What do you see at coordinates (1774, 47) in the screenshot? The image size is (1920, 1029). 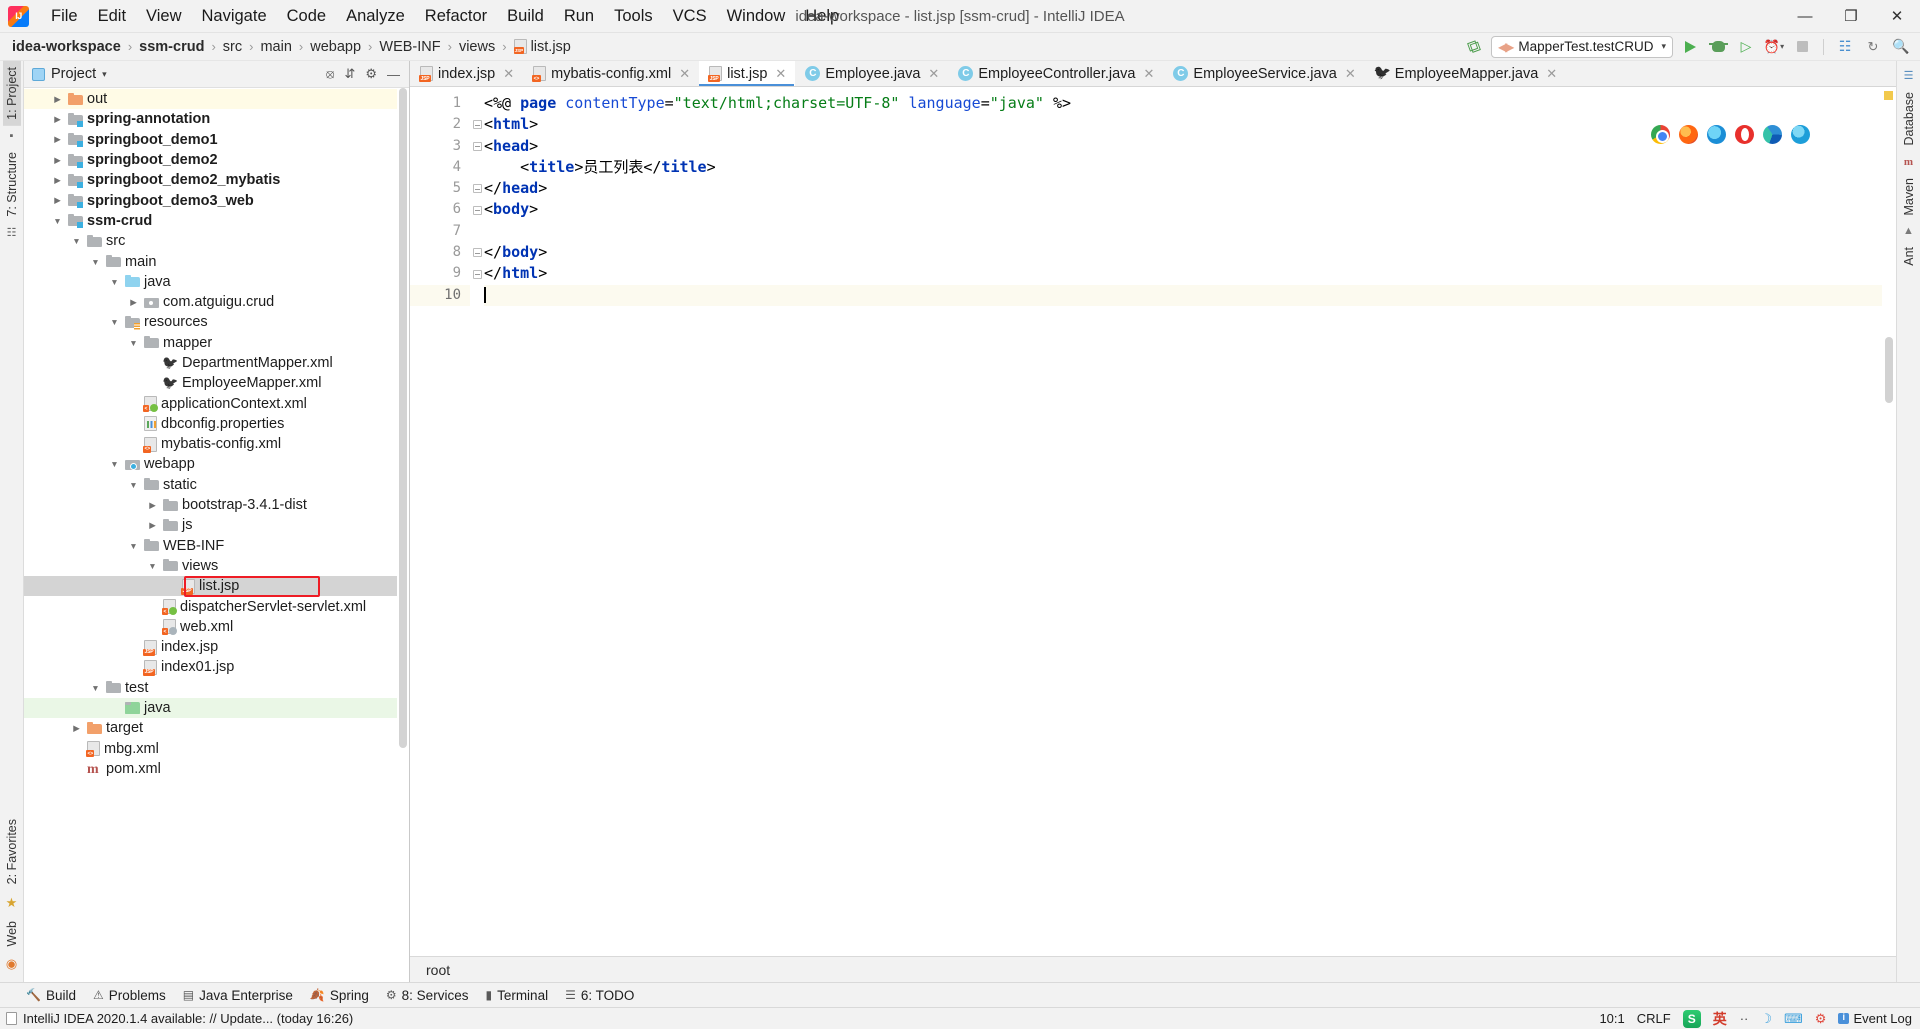 I see `profiler-button: ⏰ ▾` at bounding box center [1774, 47].